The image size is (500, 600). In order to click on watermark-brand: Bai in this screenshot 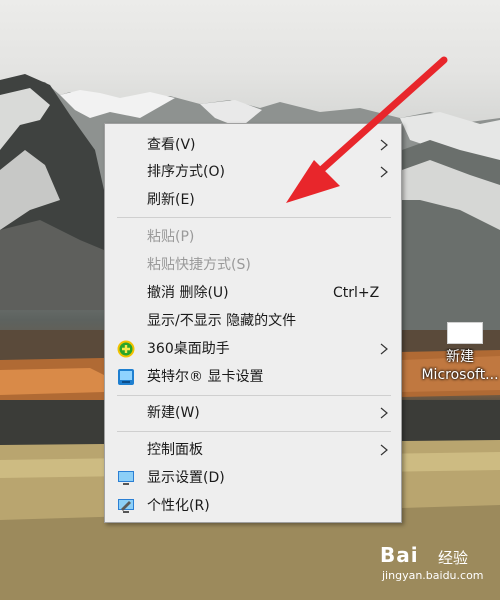, I will do `click(399, 555)`.